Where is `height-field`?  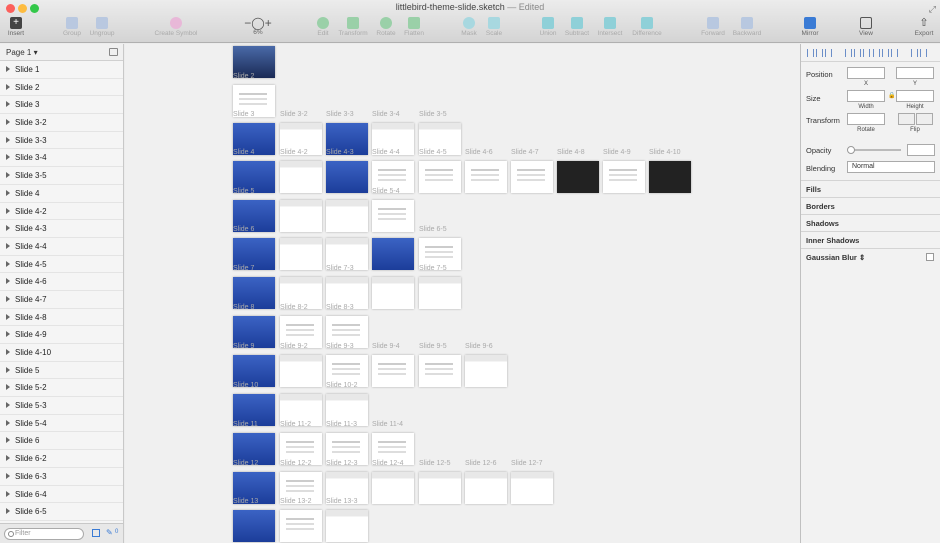 height-field is located at coordinates (915, 96).